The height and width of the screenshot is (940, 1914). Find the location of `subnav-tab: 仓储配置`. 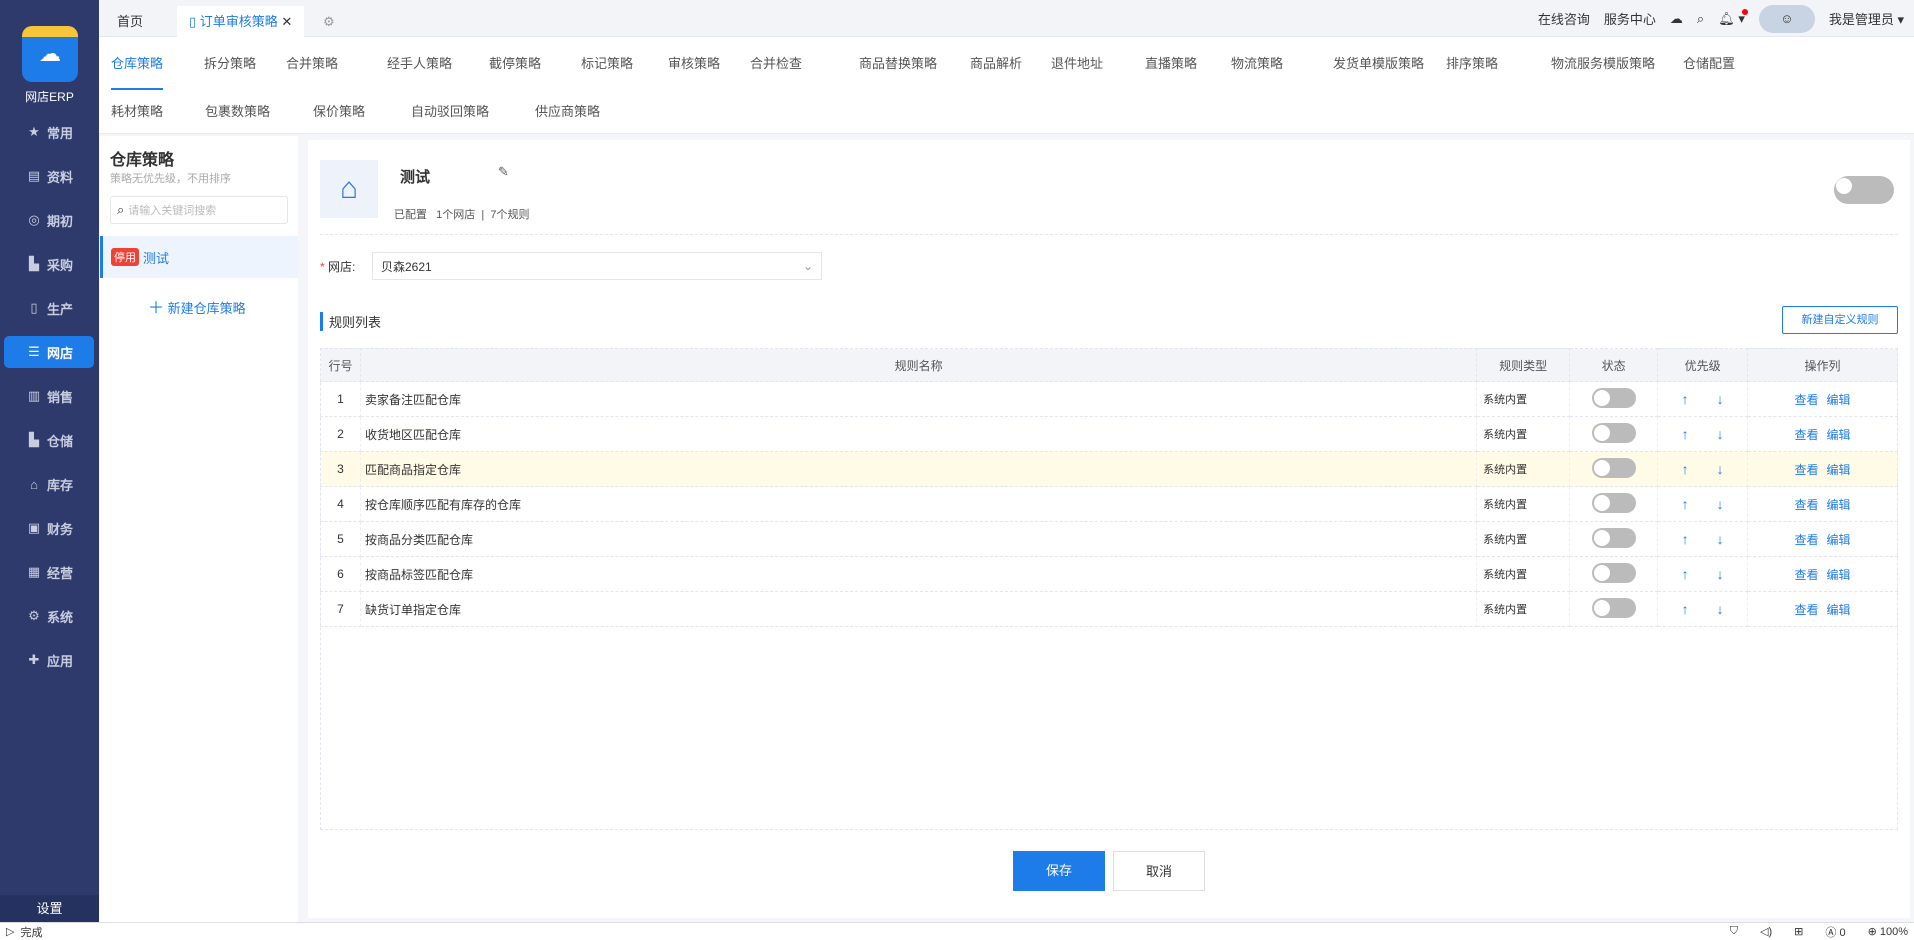

subnav-tab: 仓储配置 is located at coordinates (1709, 62).